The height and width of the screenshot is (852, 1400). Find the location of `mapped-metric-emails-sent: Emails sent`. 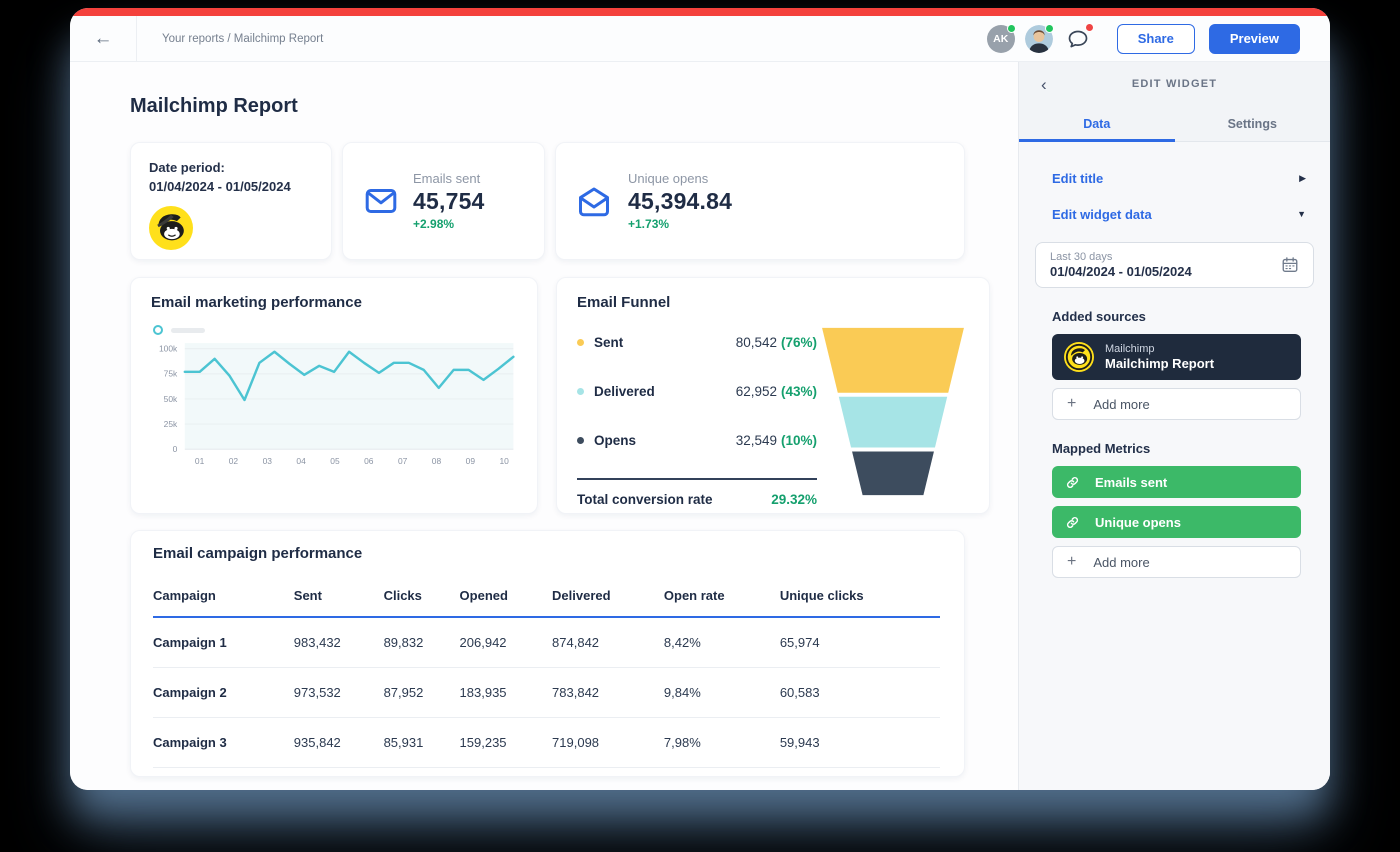

mapped-metric-emails-sent: Emails sent is located at coordinates (1176, 482).